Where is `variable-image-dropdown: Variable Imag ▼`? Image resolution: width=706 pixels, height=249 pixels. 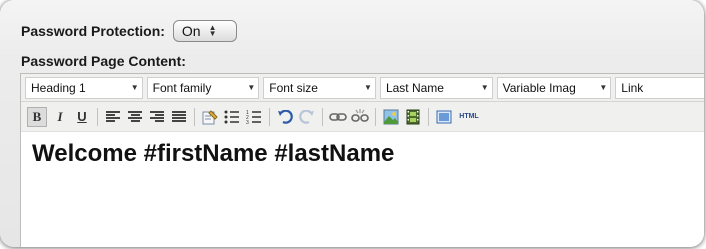
variable-image-dropdown: Variable Imag ▼ is located at coordinates (554, 87).